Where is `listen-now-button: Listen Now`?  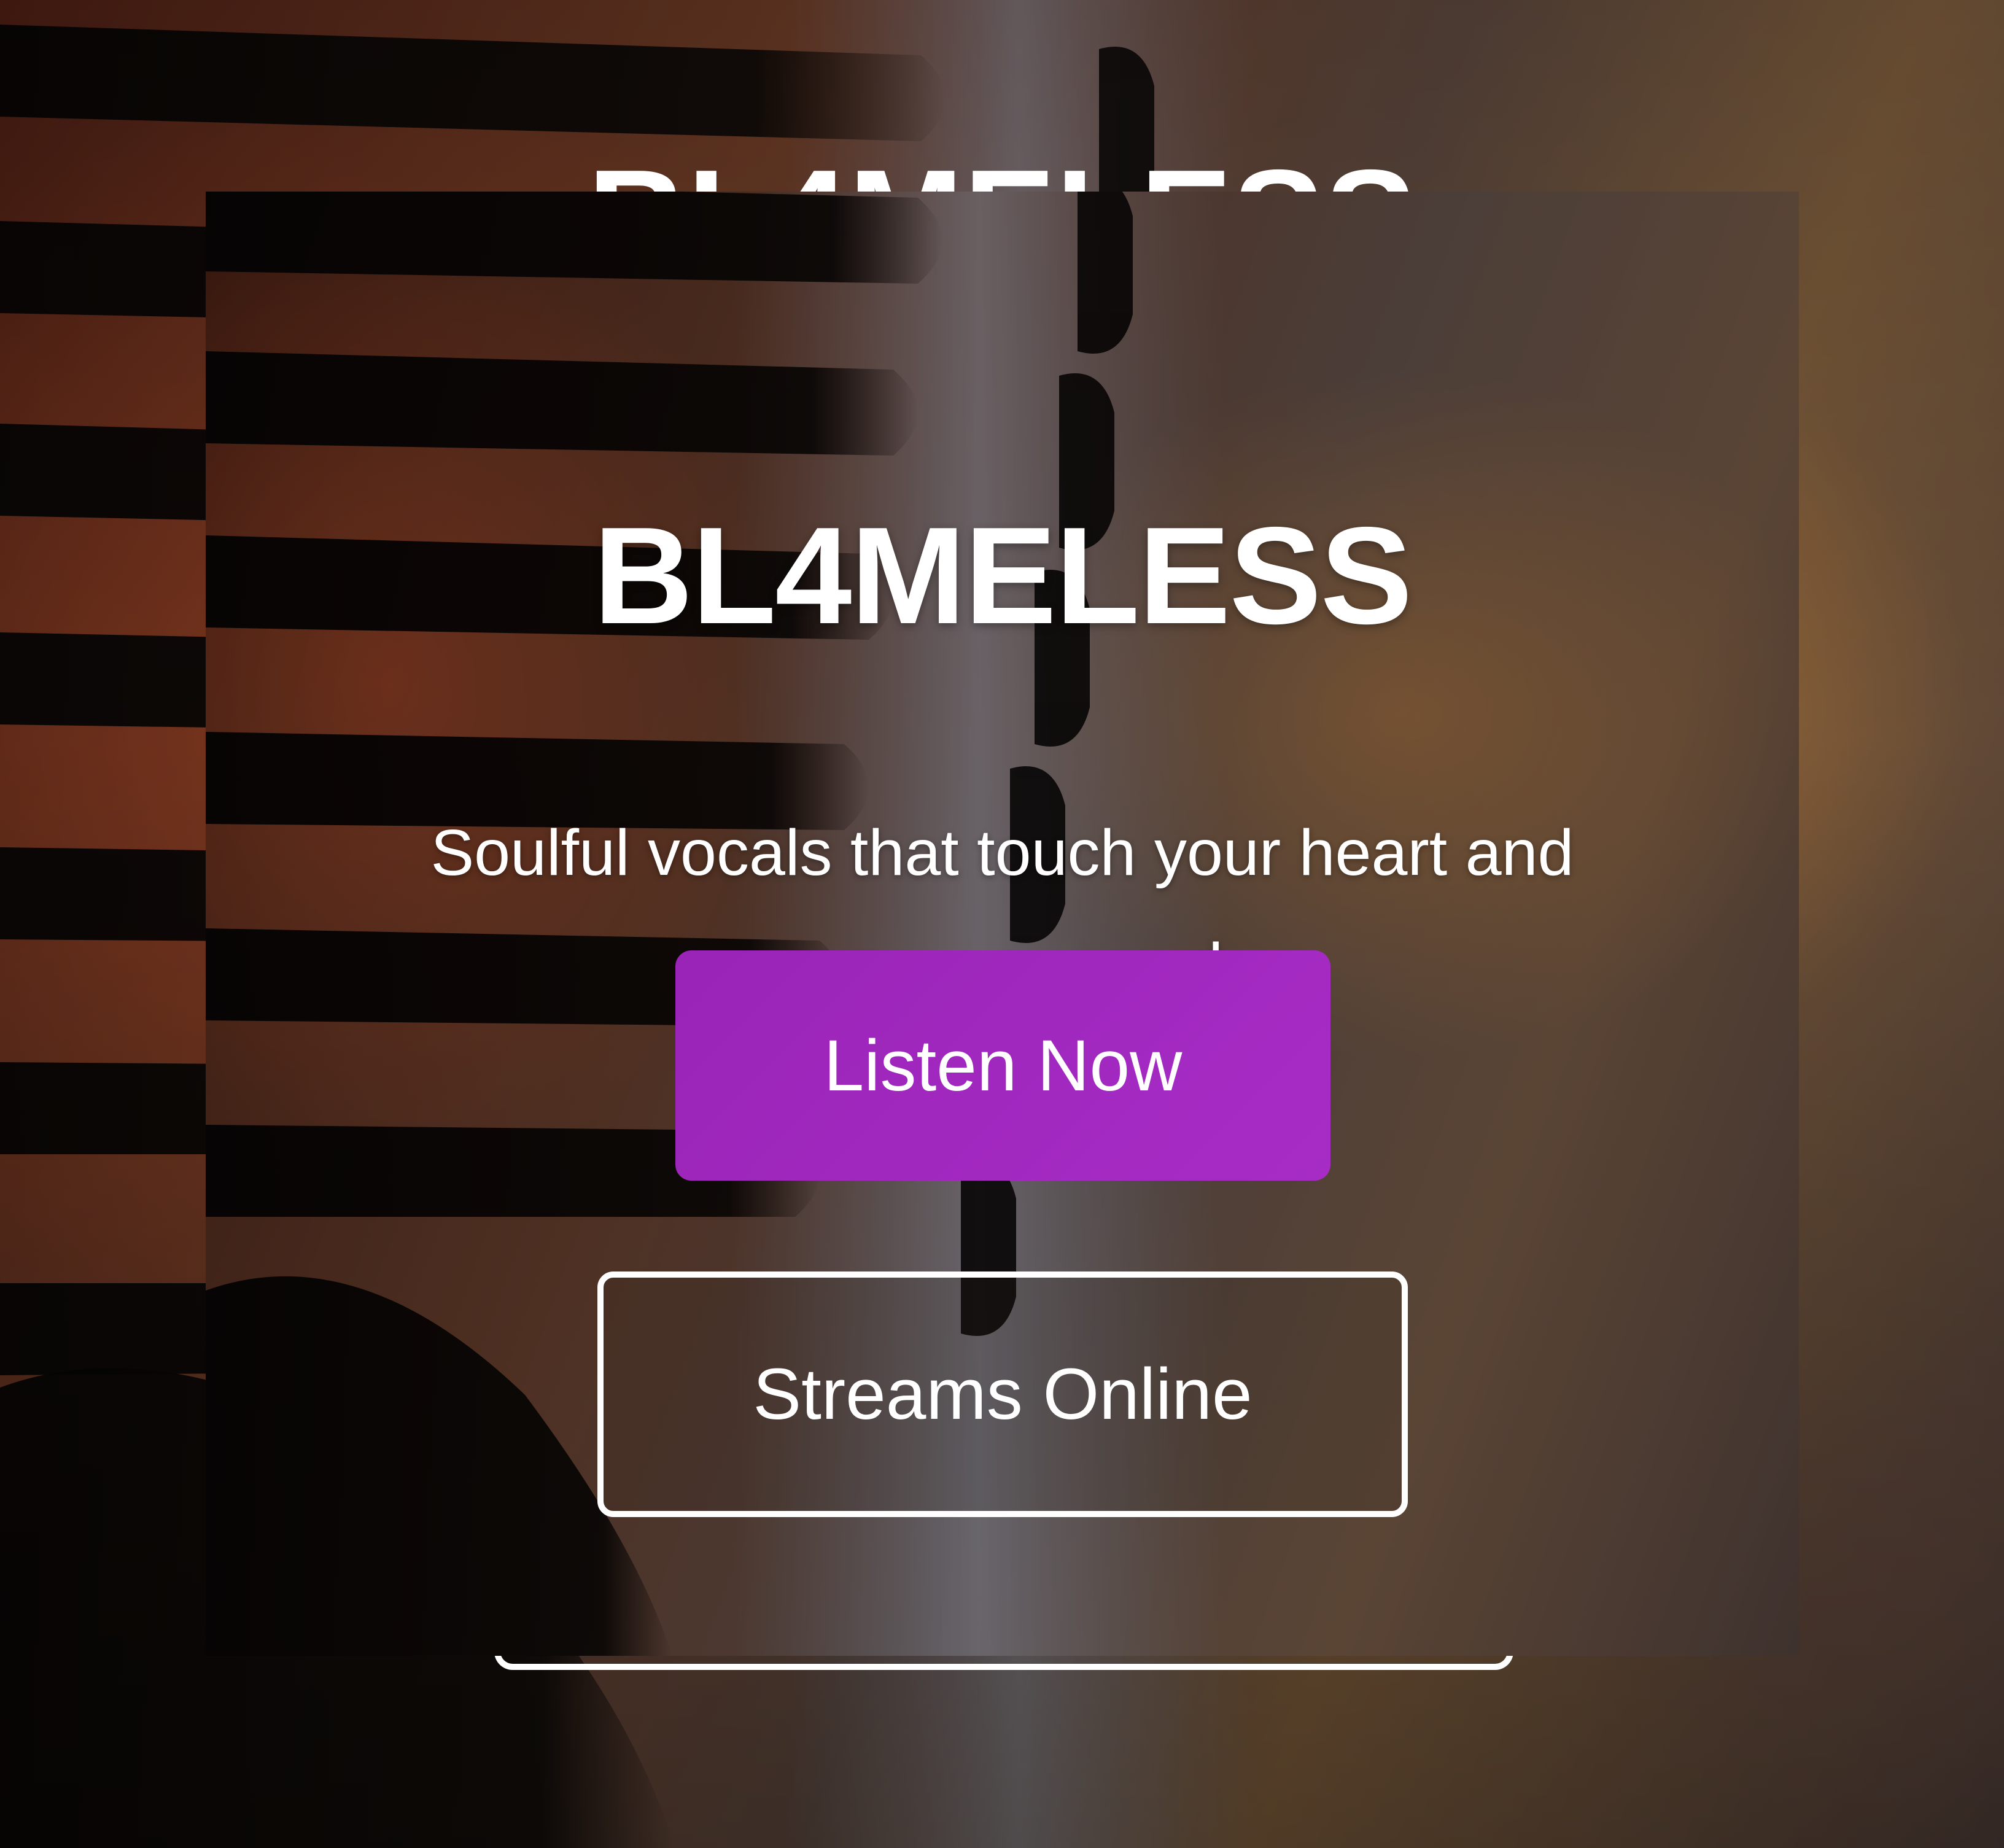 listen-now-button: Listen Now is located at coordinates (1002, 1066).